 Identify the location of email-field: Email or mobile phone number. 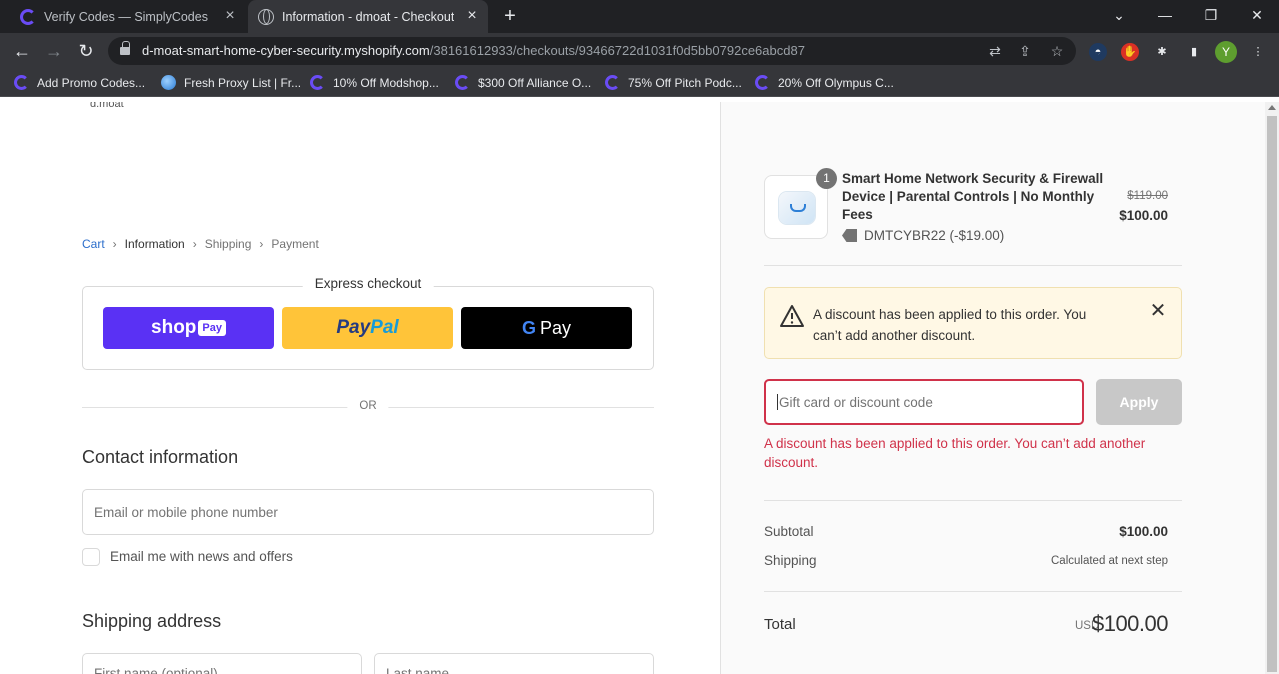
(368, 512).